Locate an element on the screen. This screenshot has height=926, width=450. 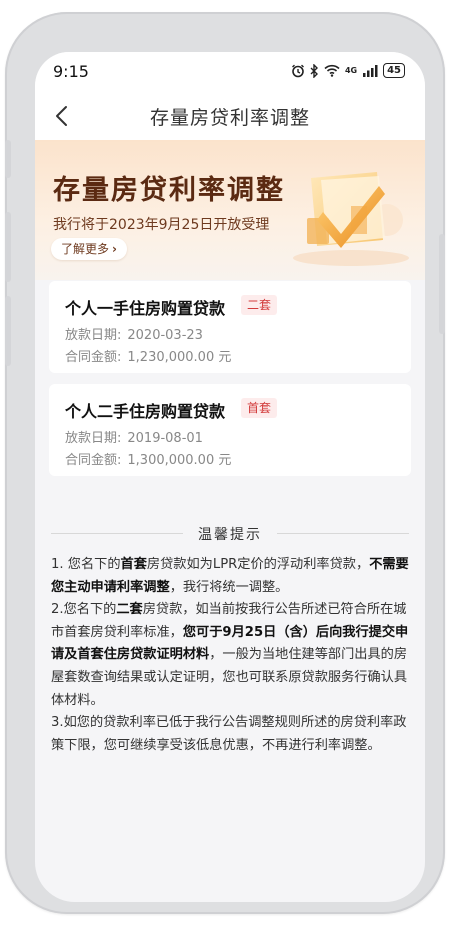
volume-up-button is located at coordinates (8, 247).